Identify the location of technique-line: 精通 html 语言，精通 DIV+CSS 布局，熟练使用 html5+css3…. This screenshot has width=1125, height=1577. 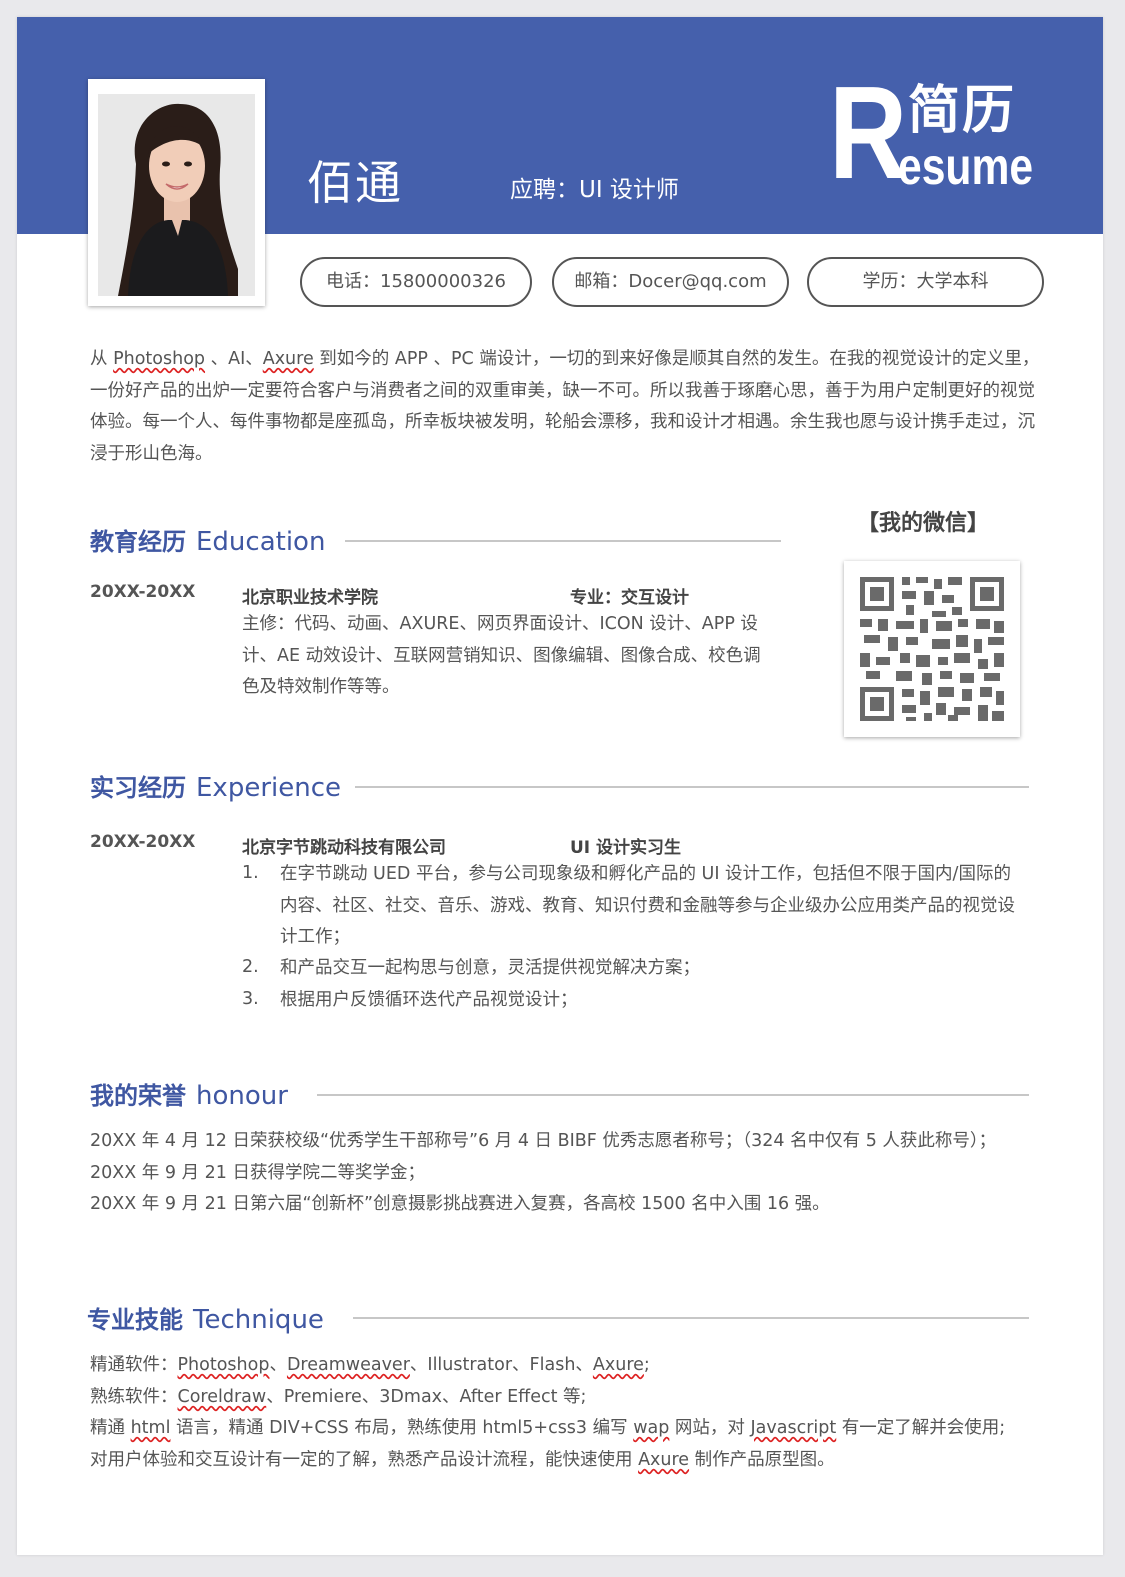
(570, 1429).